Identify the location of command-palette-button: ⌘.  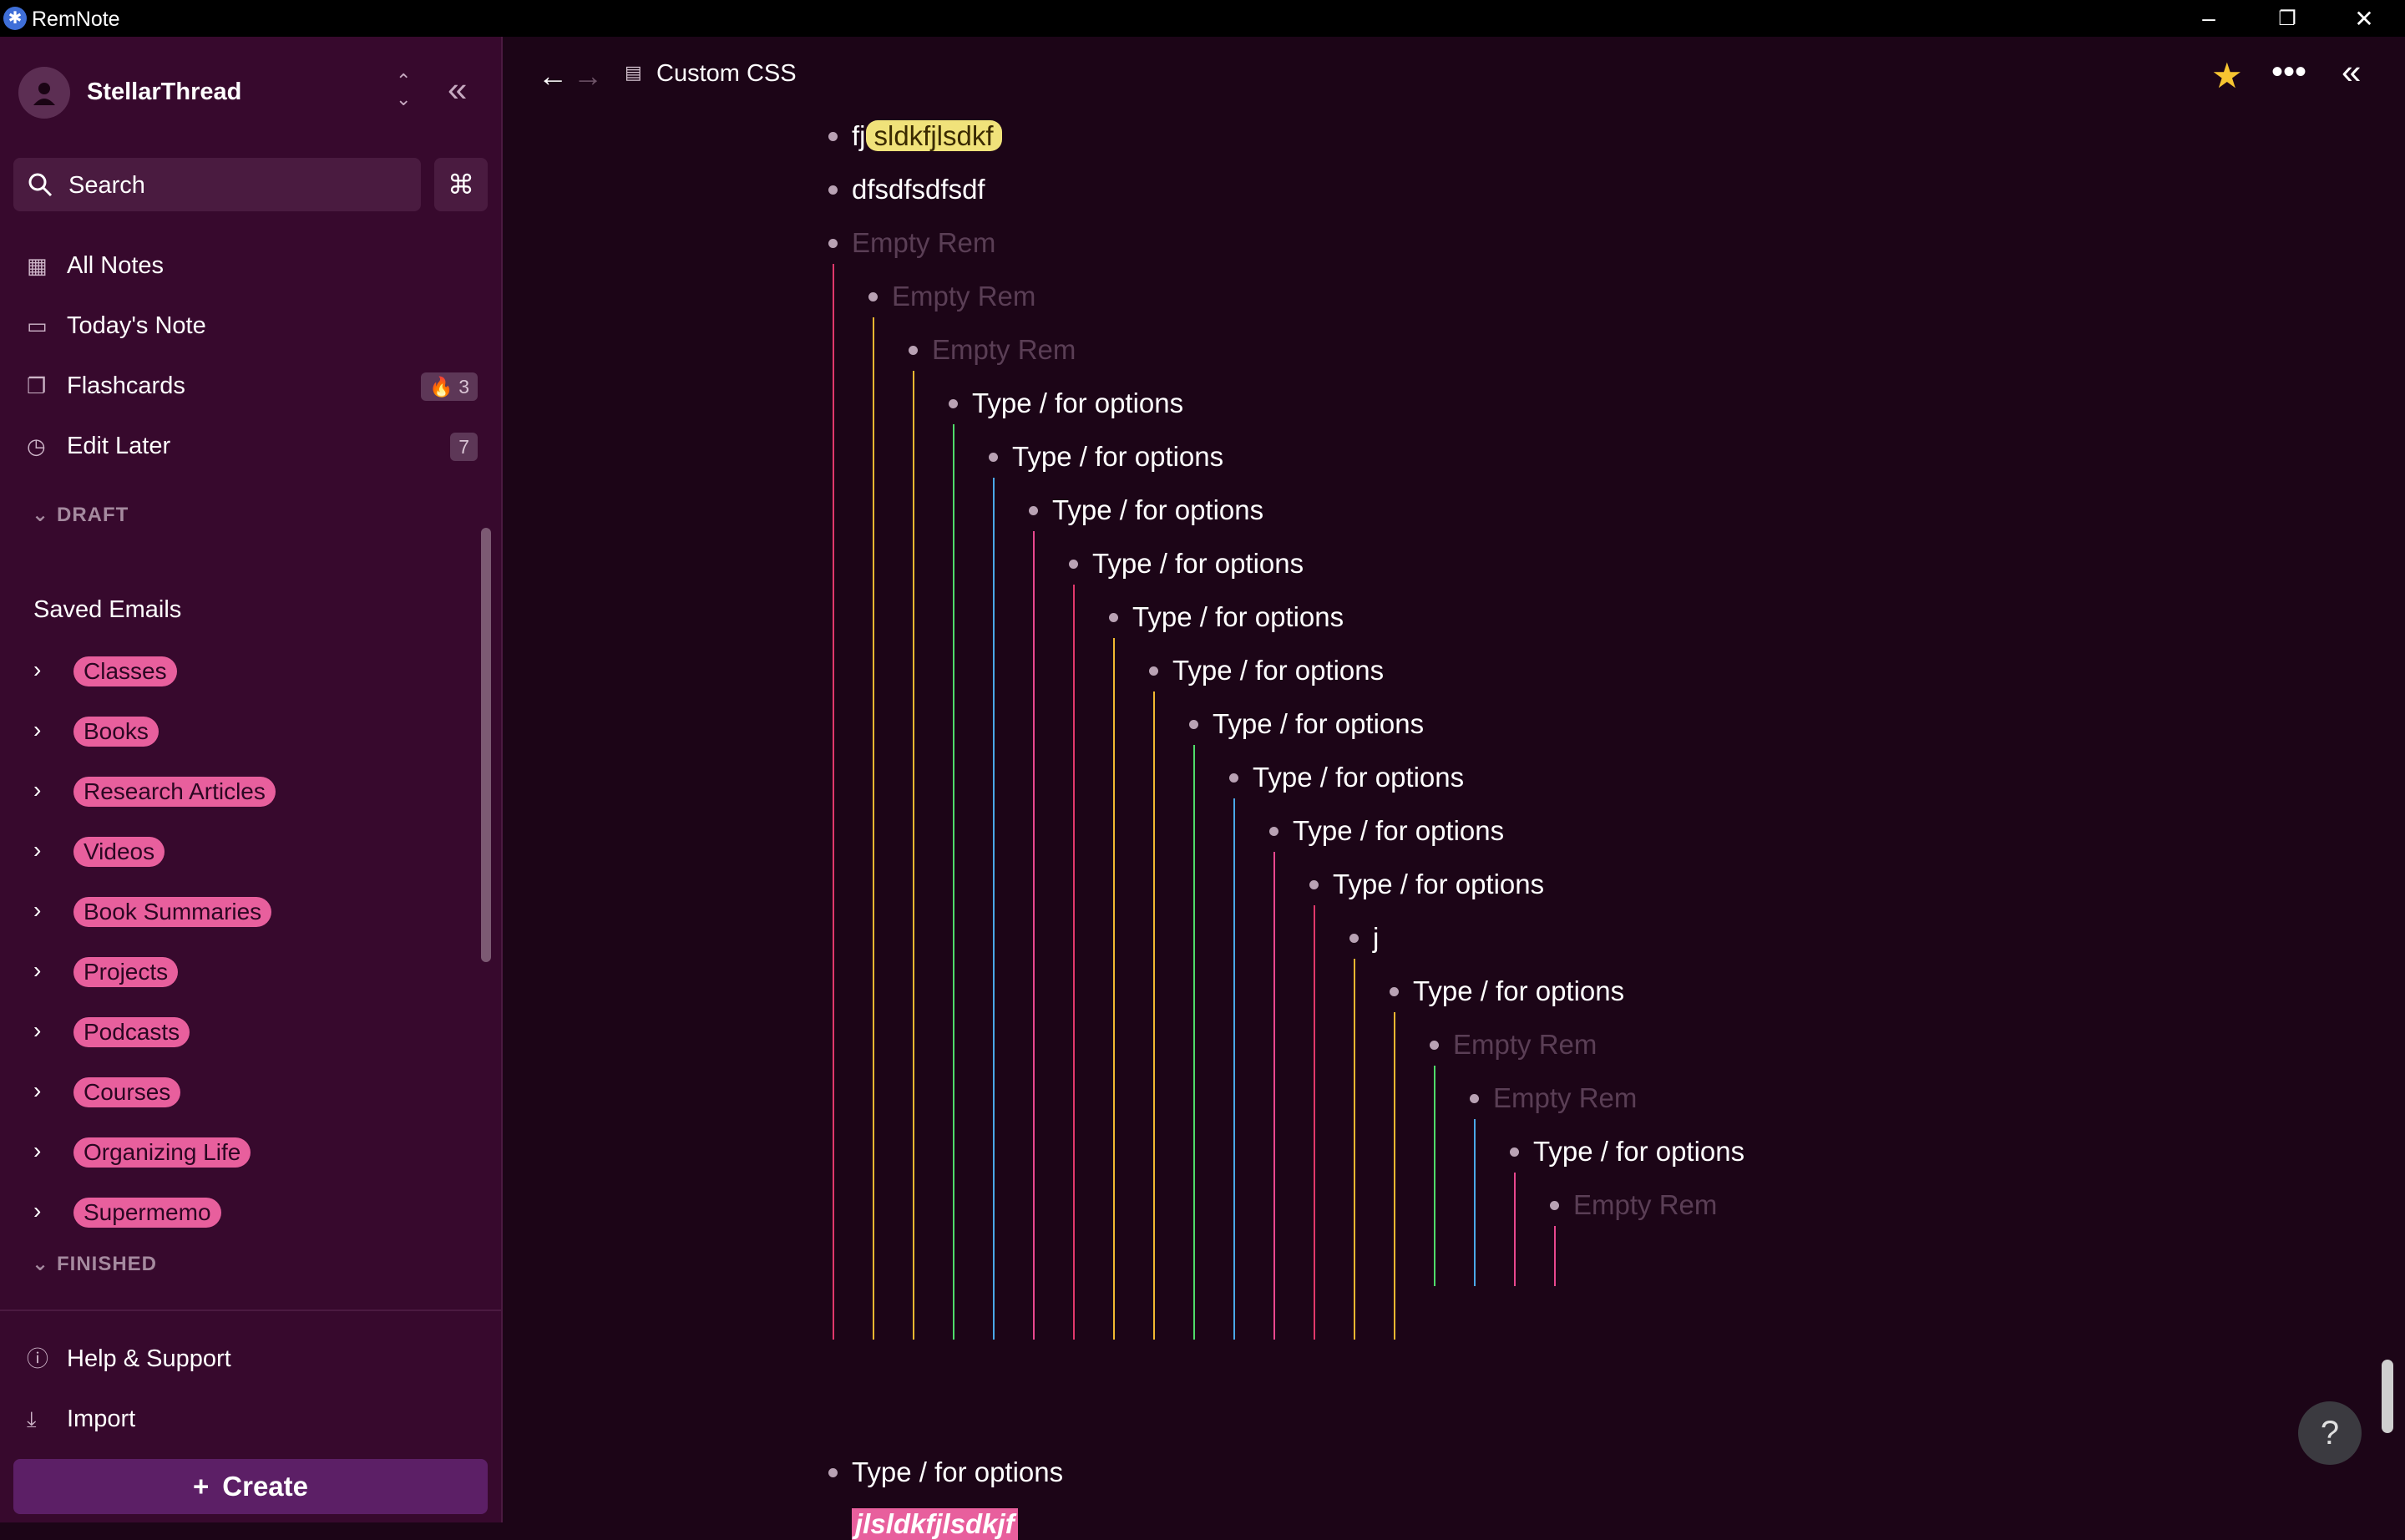
(461, 184).